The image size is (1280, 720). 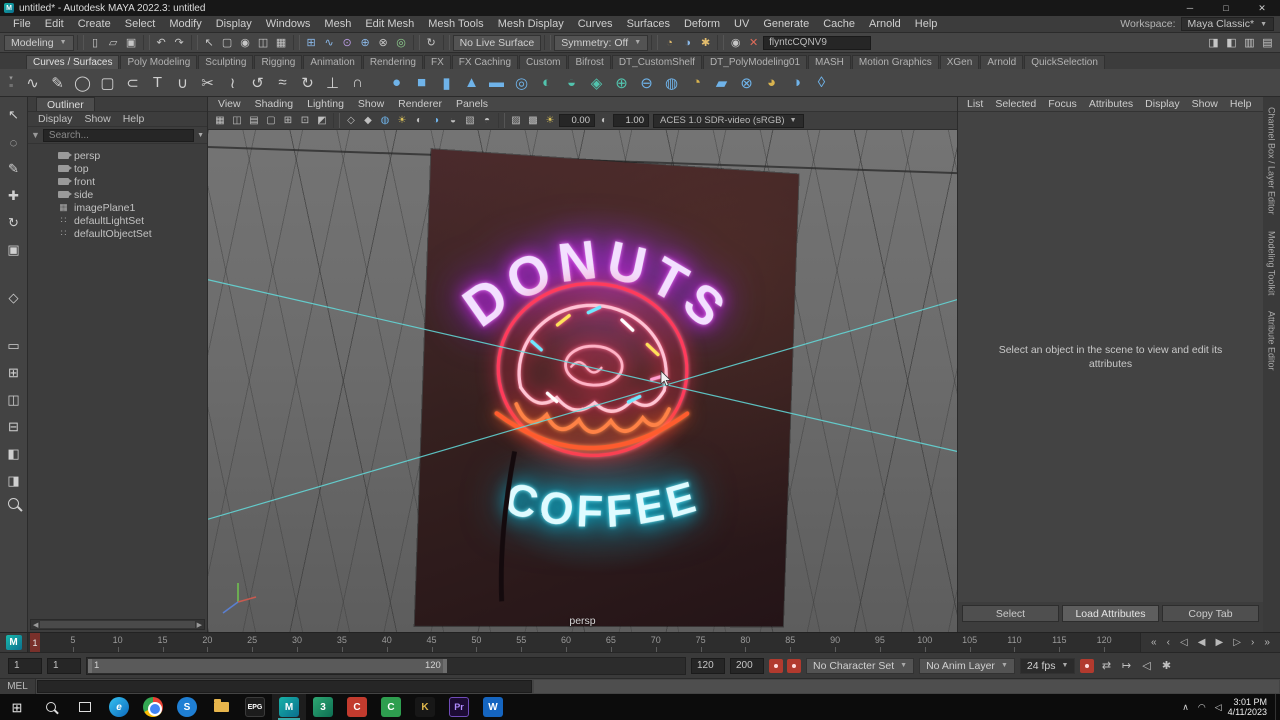 What do you see at coordinates (357, 82) in the screenshot?
I see `project-curve-icon: ∩` at bounding box center [357, 82].